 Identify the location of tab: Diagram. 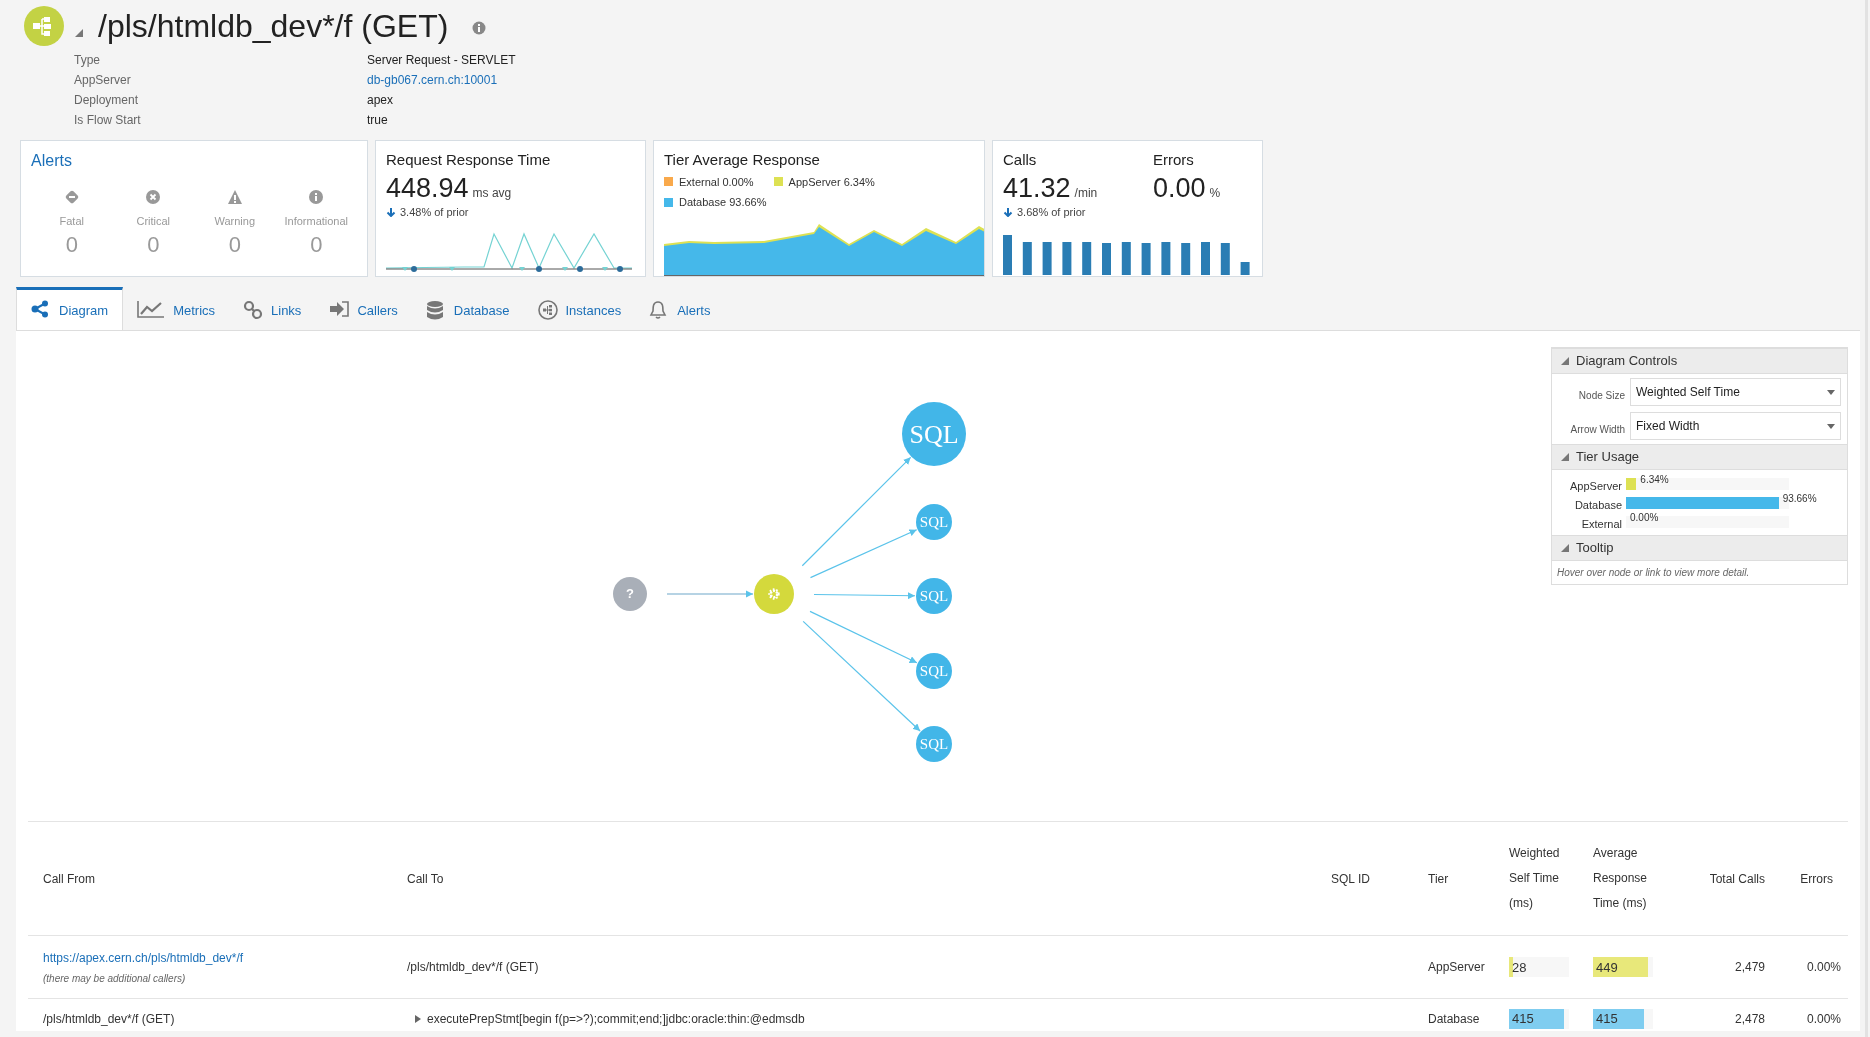
(70, 308).